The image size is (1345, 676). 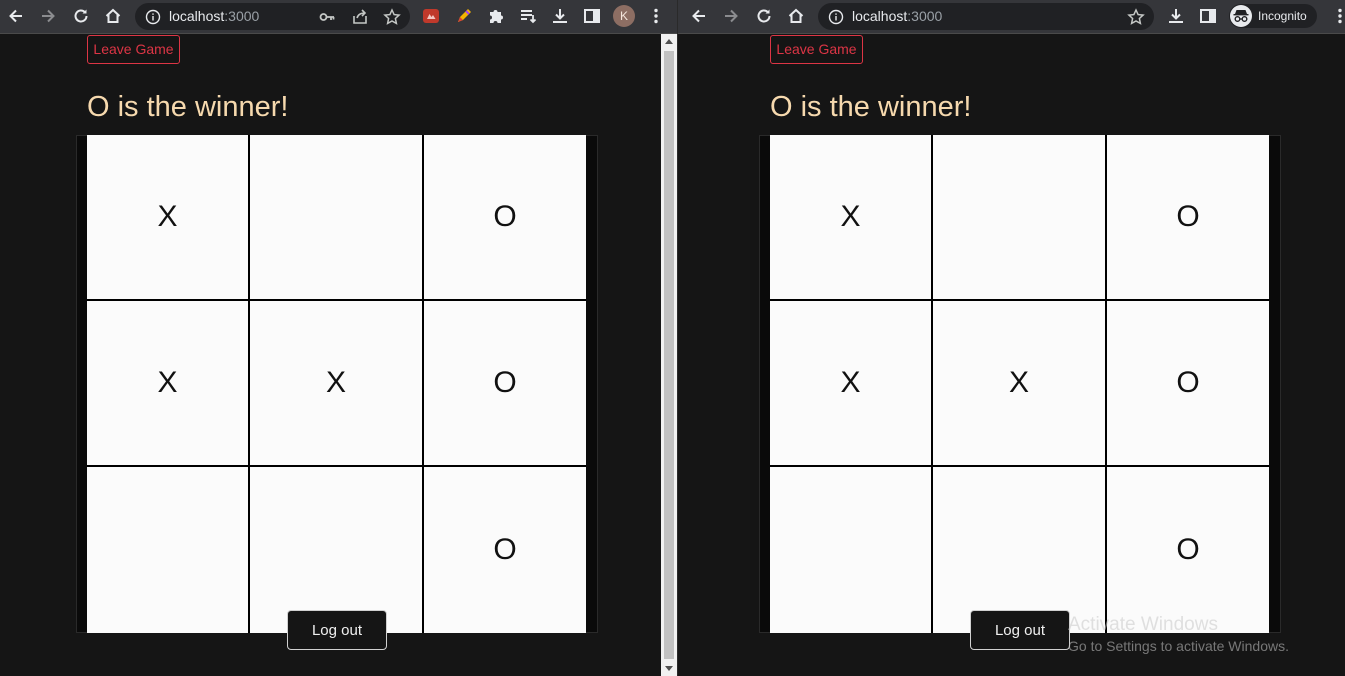 What do you see at coordinates (1282, 16) in the screenshot?
I see `incognito-label: Incognito` at bounding box center [1282, 16].